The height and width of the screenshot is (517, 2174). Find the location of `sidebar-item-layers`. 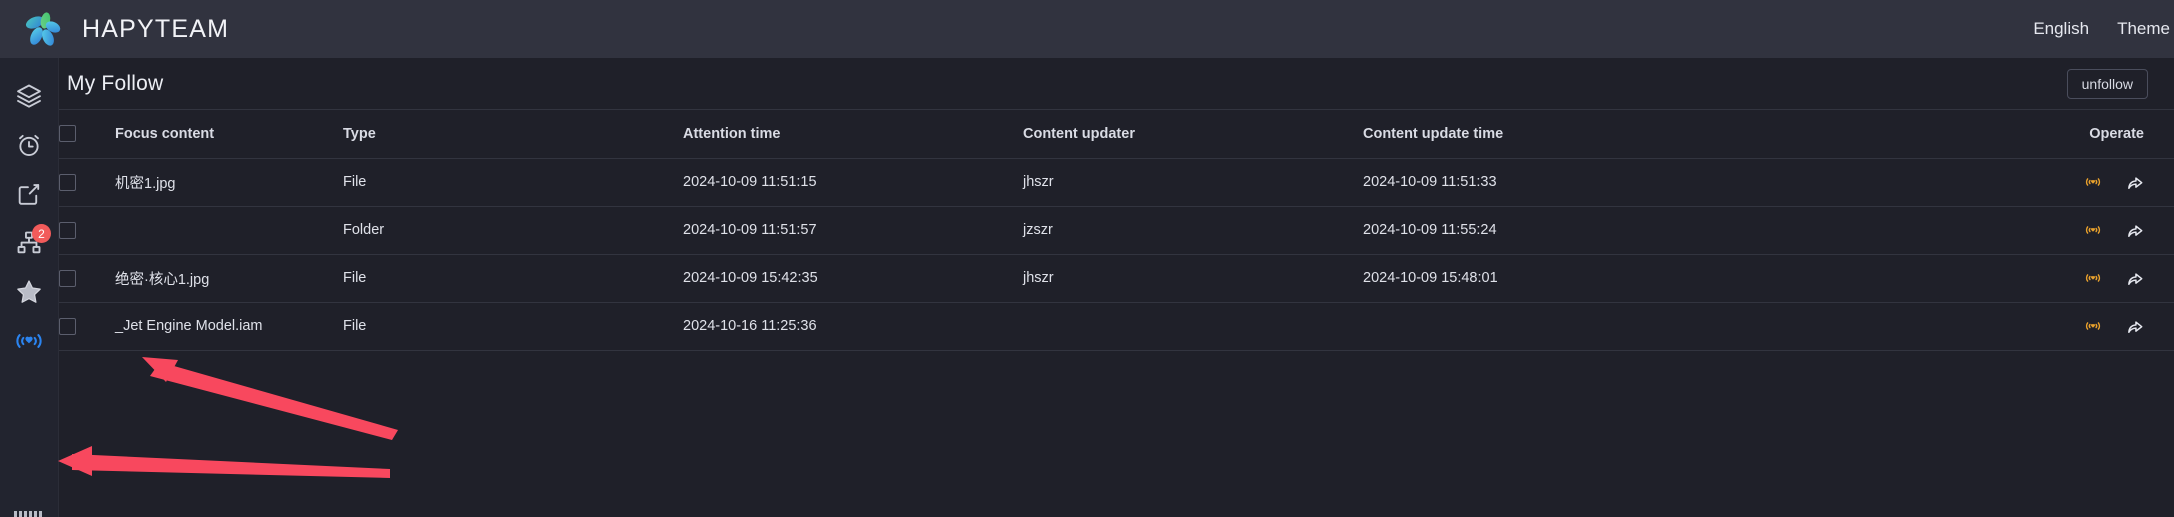

sidebar-item-layers is located at coordinates (29, 98).